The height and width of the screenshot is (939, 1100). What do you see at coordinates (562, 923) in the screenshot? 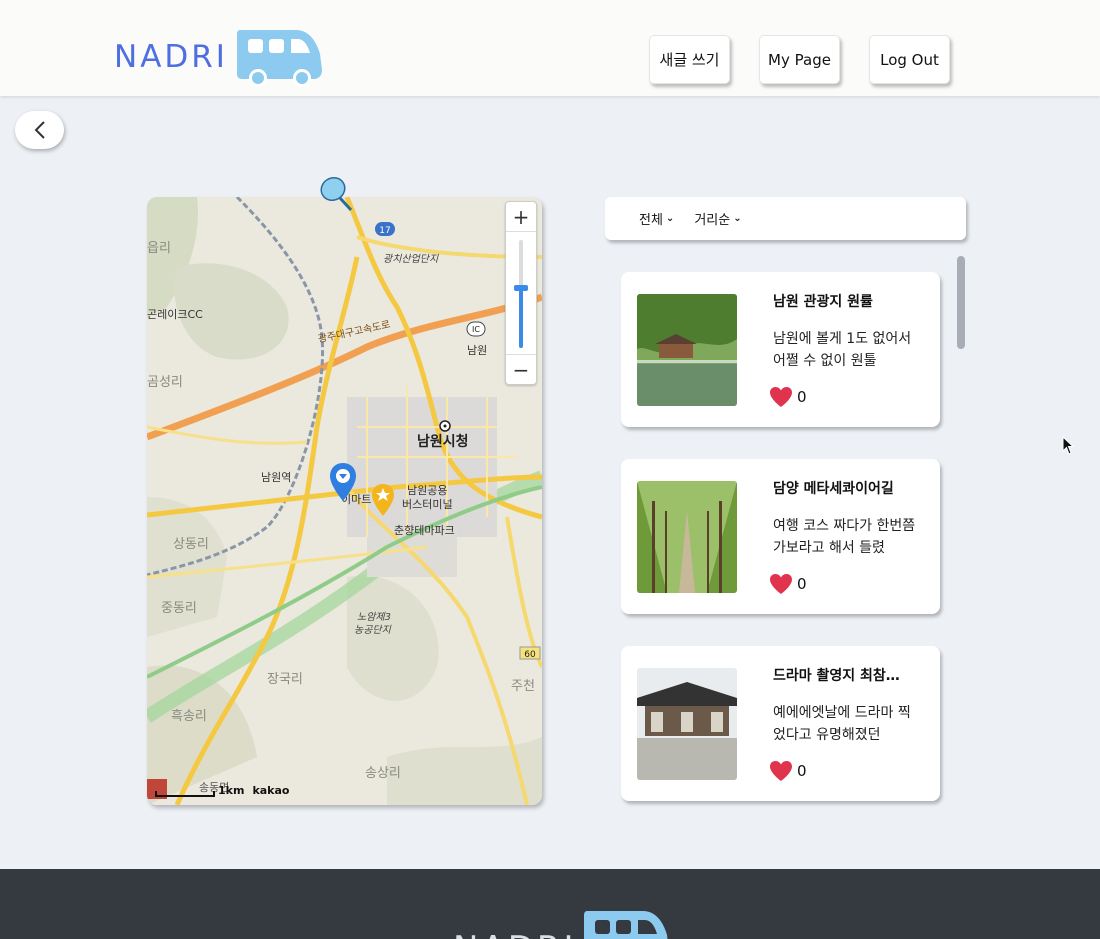
I see `footer-logo: NADRI` at bounding box center [562, 923].